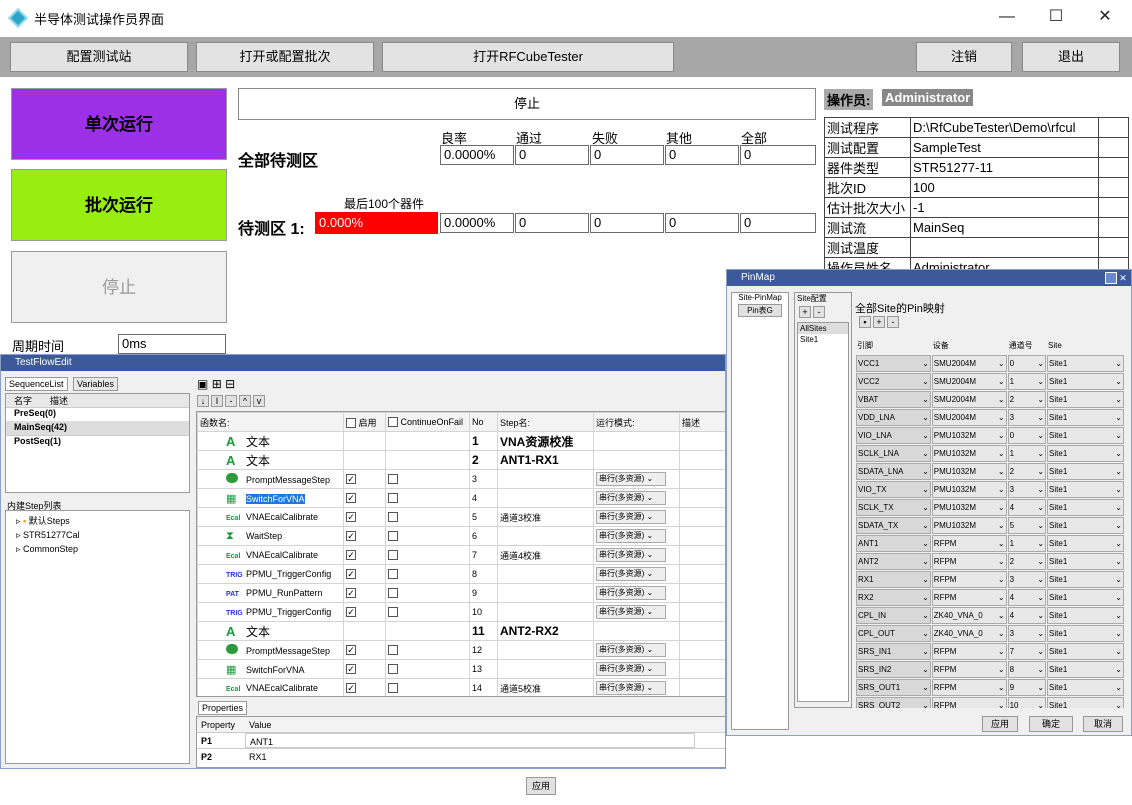 The height and width of the screenshot is (805, 1132). I want to click on add-site-button: +, so click(805, 312).